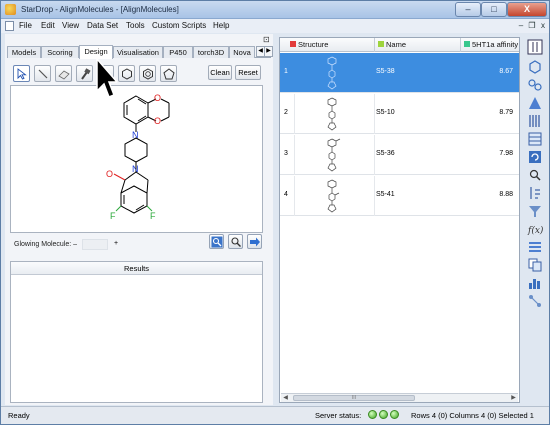 The height and width of the screenshot is (425, 550). I want to click on search-icon, so click(535, 175).